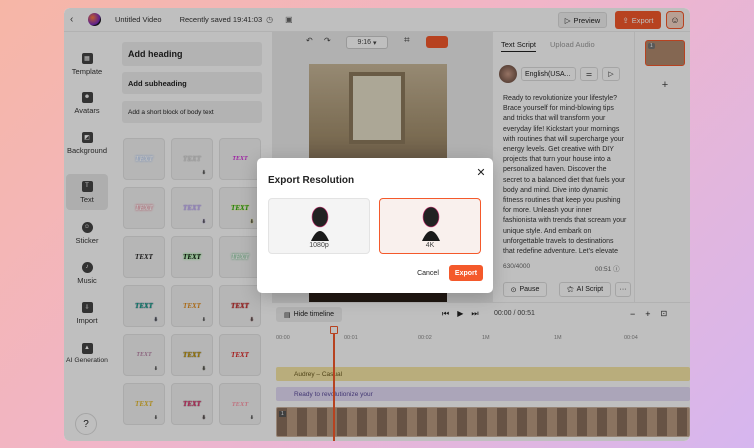 The height and width of the screenshot is (448, 754). What do you see at coordinates (430, 245) in the screenshot?
I see `resolution-label: 4K` at bounding box center [430, 245].